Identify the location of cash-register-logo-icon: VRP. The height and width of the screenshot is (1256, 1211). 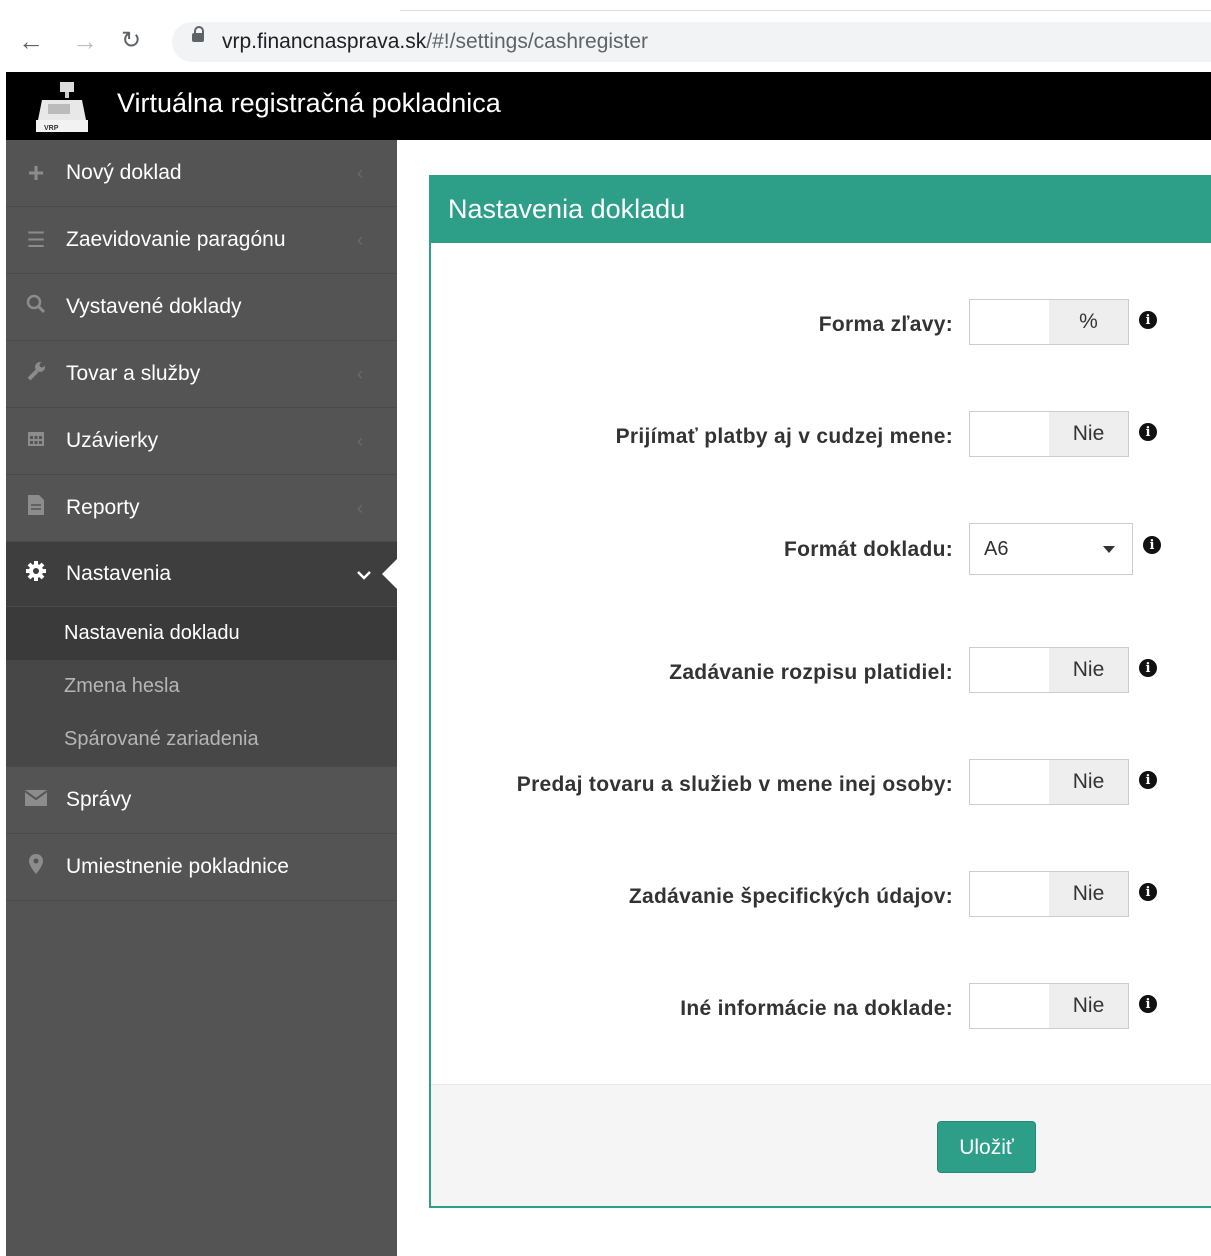
(62, 107).